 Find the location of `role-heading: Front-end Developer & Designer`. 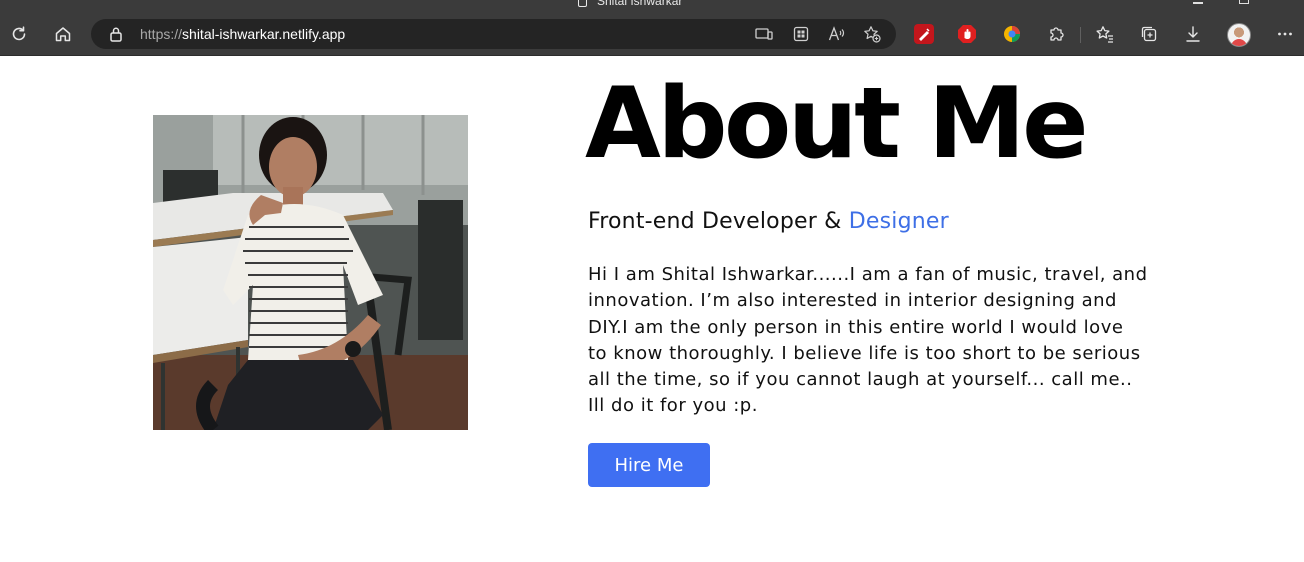

role-heading: Front-end Developer & Designer is located at coordinates (768, 221).